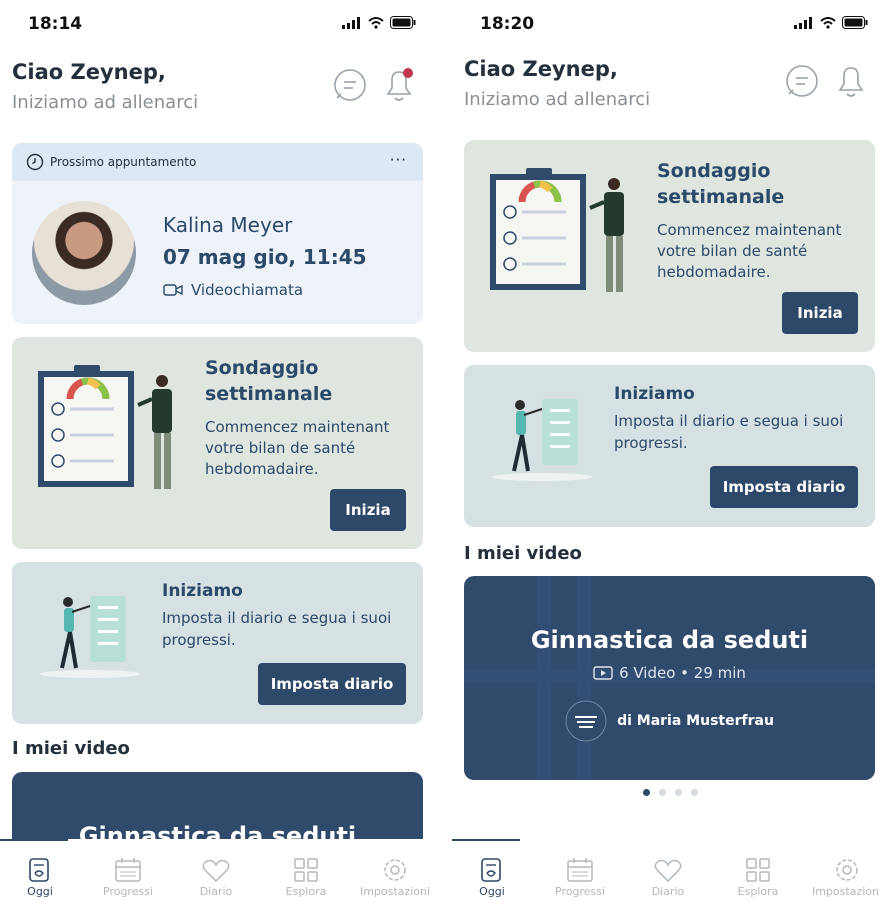 This screenshot has width=880, height=901. Describe the element at coordinates (398, 160) in the screenshot. I see `more-options-icon: ···` at that location.